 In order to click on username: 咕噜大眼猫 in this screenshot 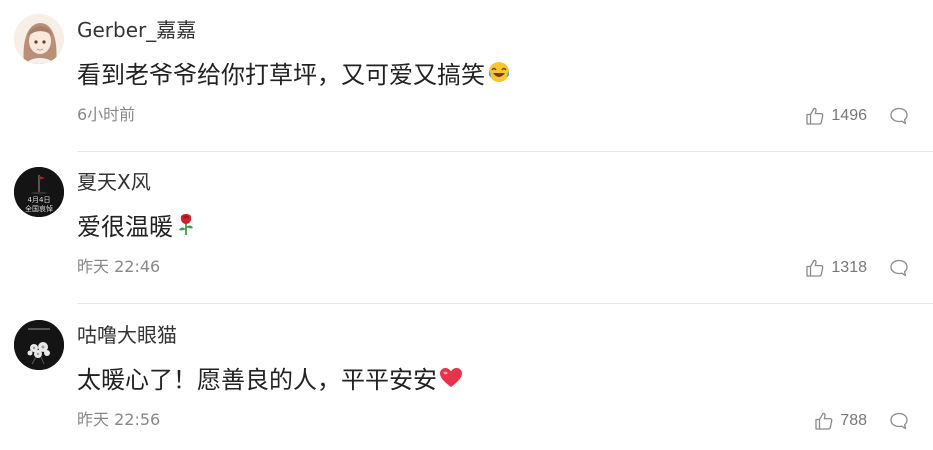, I will do `click(127, 335)`.